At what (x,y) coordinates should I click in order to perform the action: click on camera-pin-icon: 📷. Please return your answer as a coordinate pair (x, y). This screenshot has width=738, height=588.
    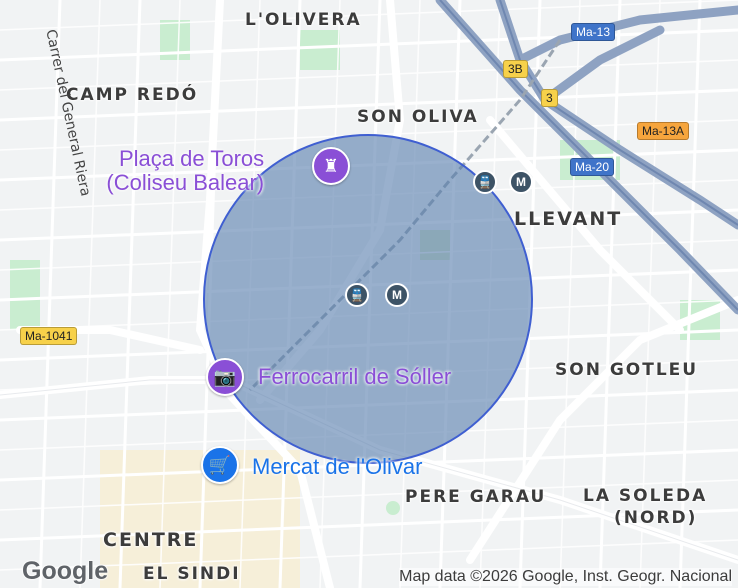
    Looking at the image, I should click on (225, 377).